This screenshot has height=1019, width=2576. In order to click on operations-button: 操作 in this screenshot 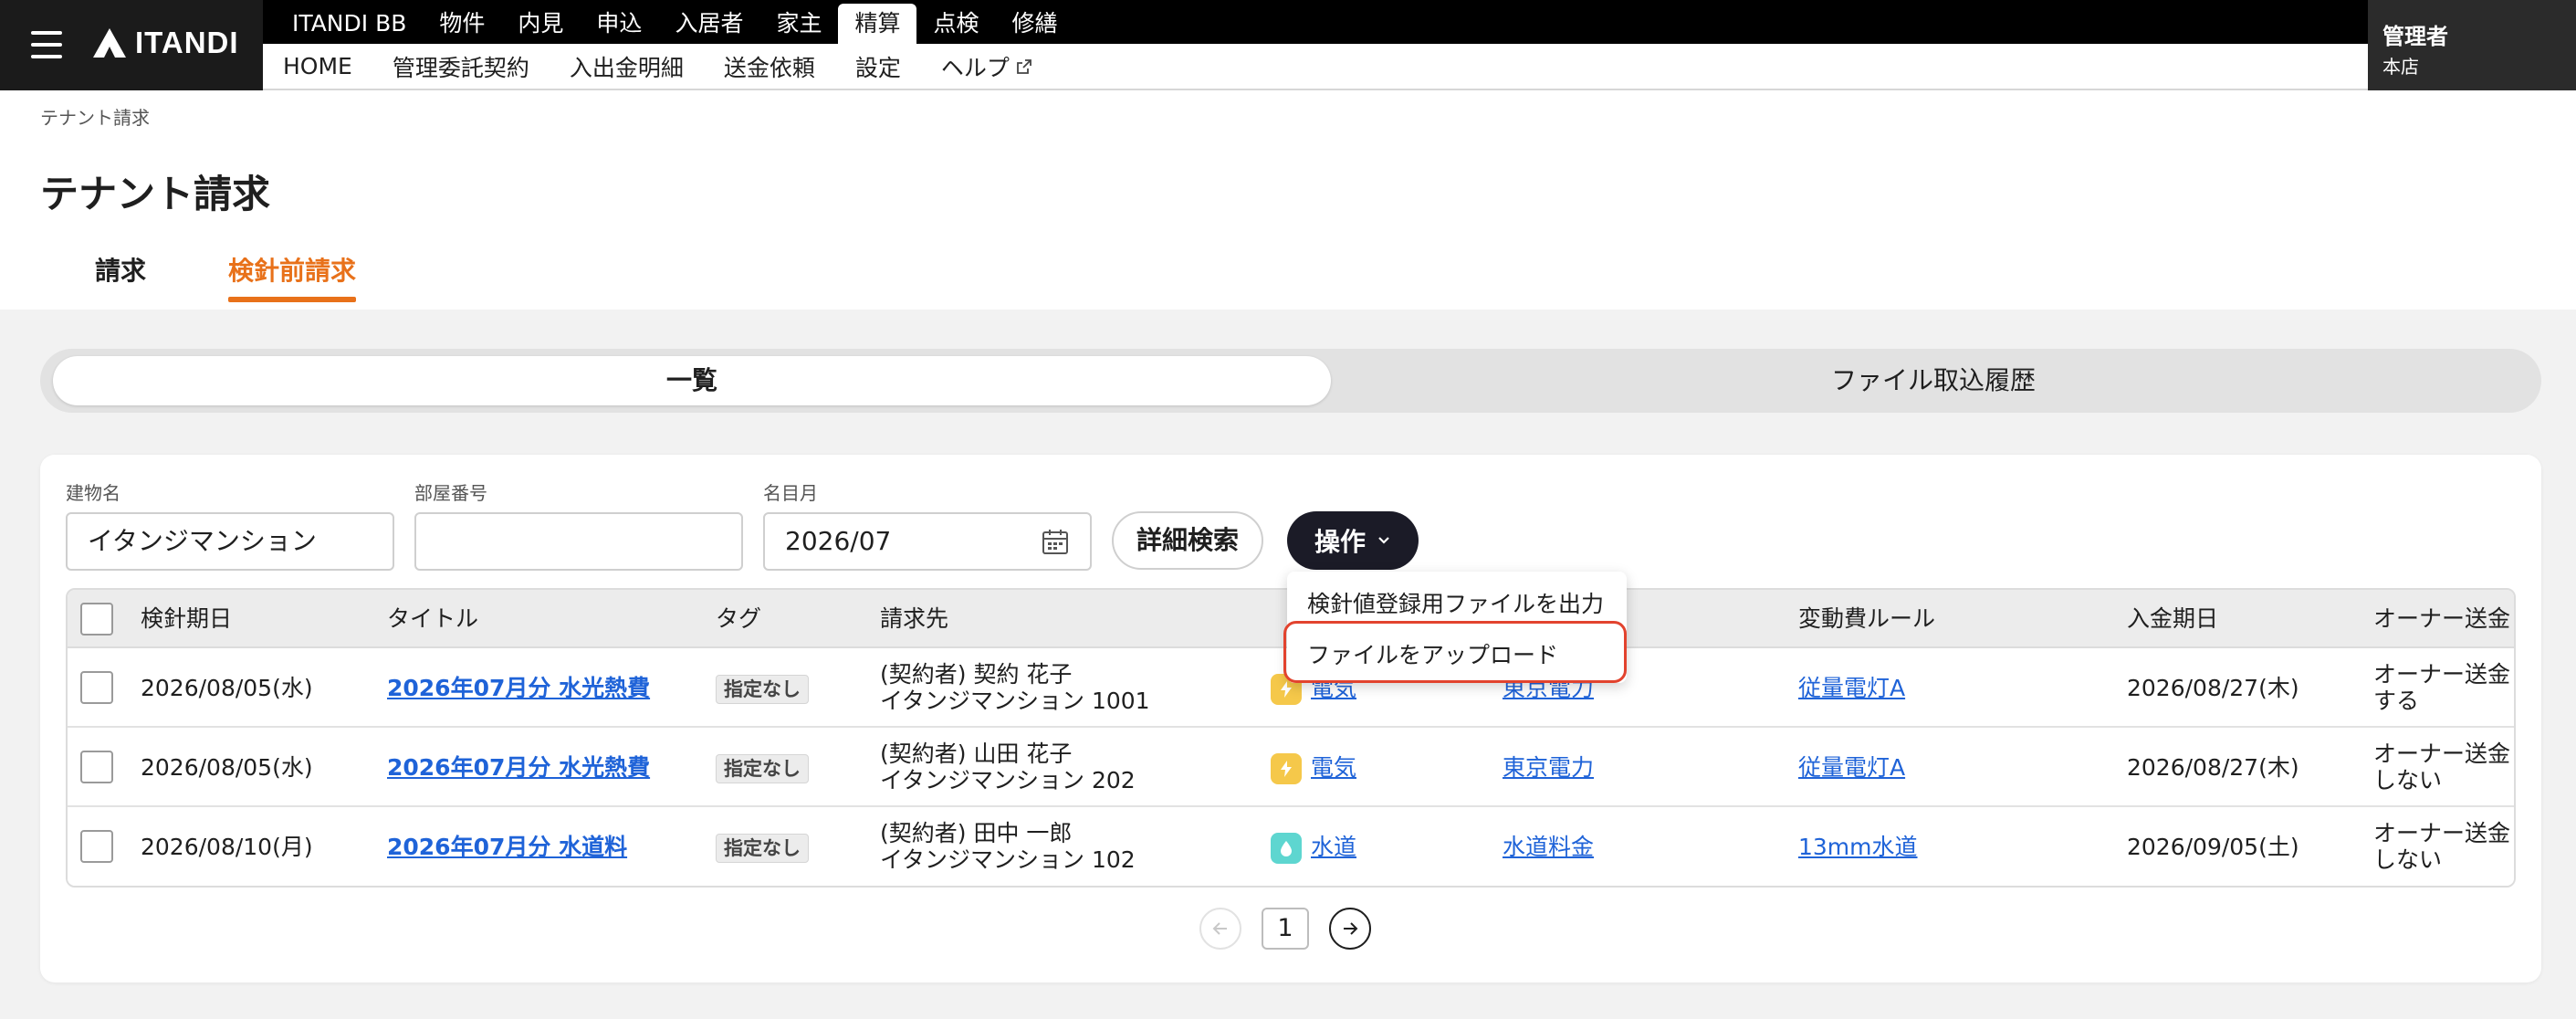, I will do `click(1353, 541)`.